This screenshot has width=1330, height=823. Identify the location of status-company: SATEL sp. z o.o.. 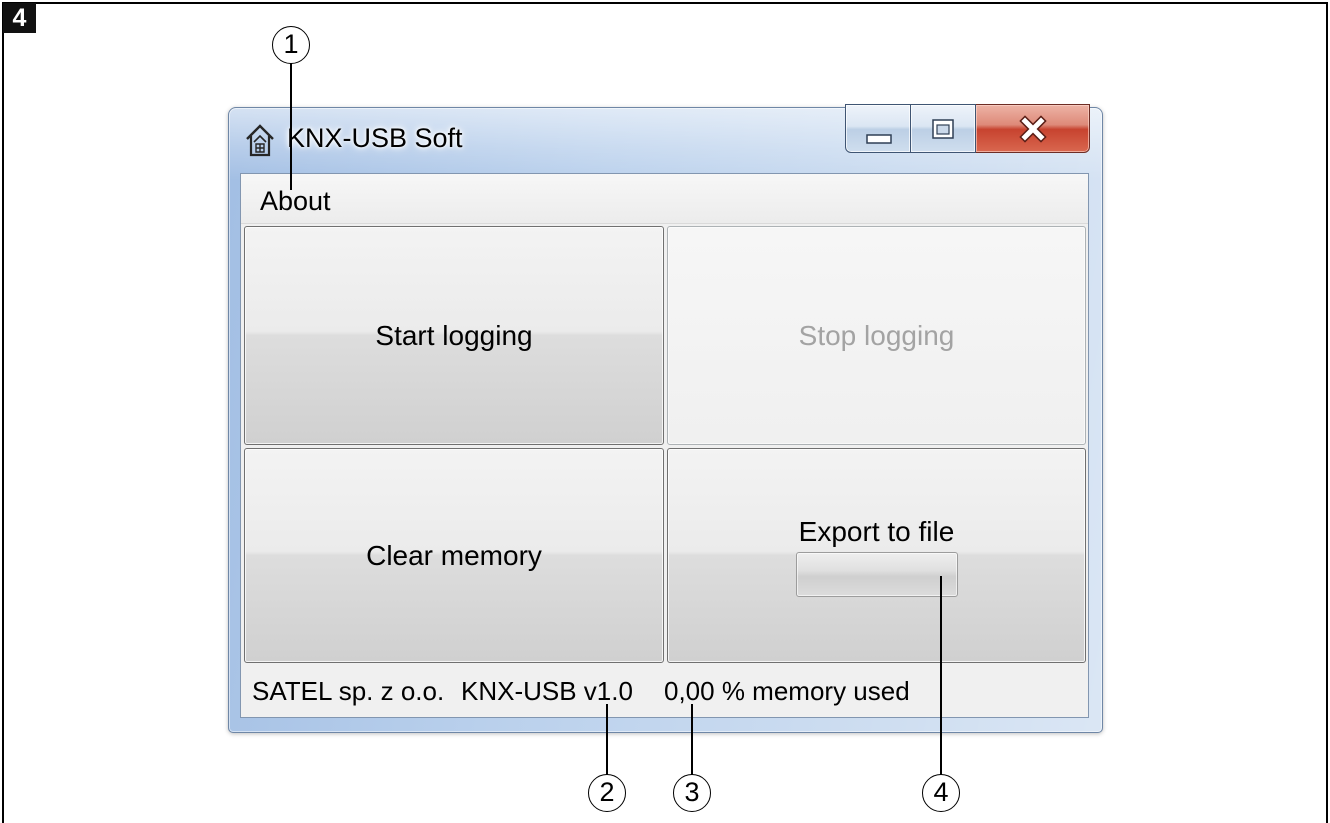
(348, 691).